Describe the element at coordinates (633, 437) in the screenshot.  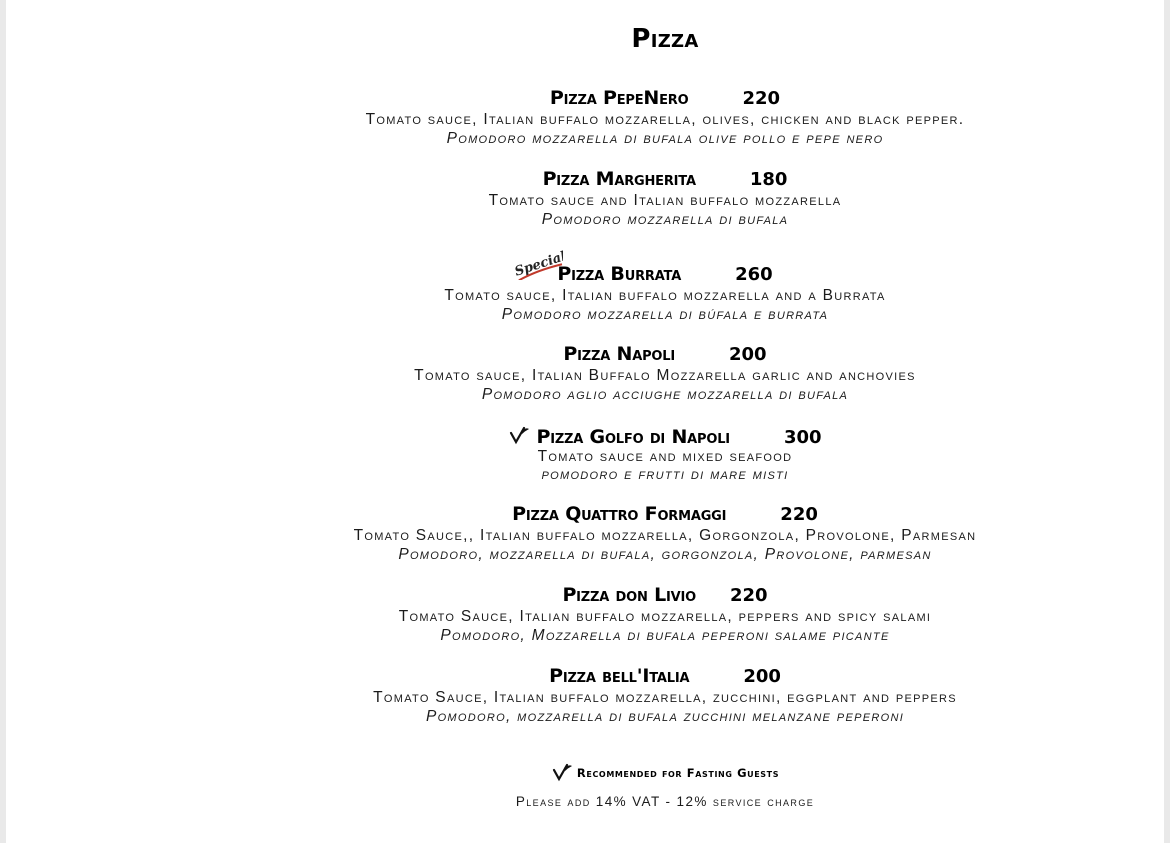
I see `item-name: Pizza Golfo di Napoli` at that location.